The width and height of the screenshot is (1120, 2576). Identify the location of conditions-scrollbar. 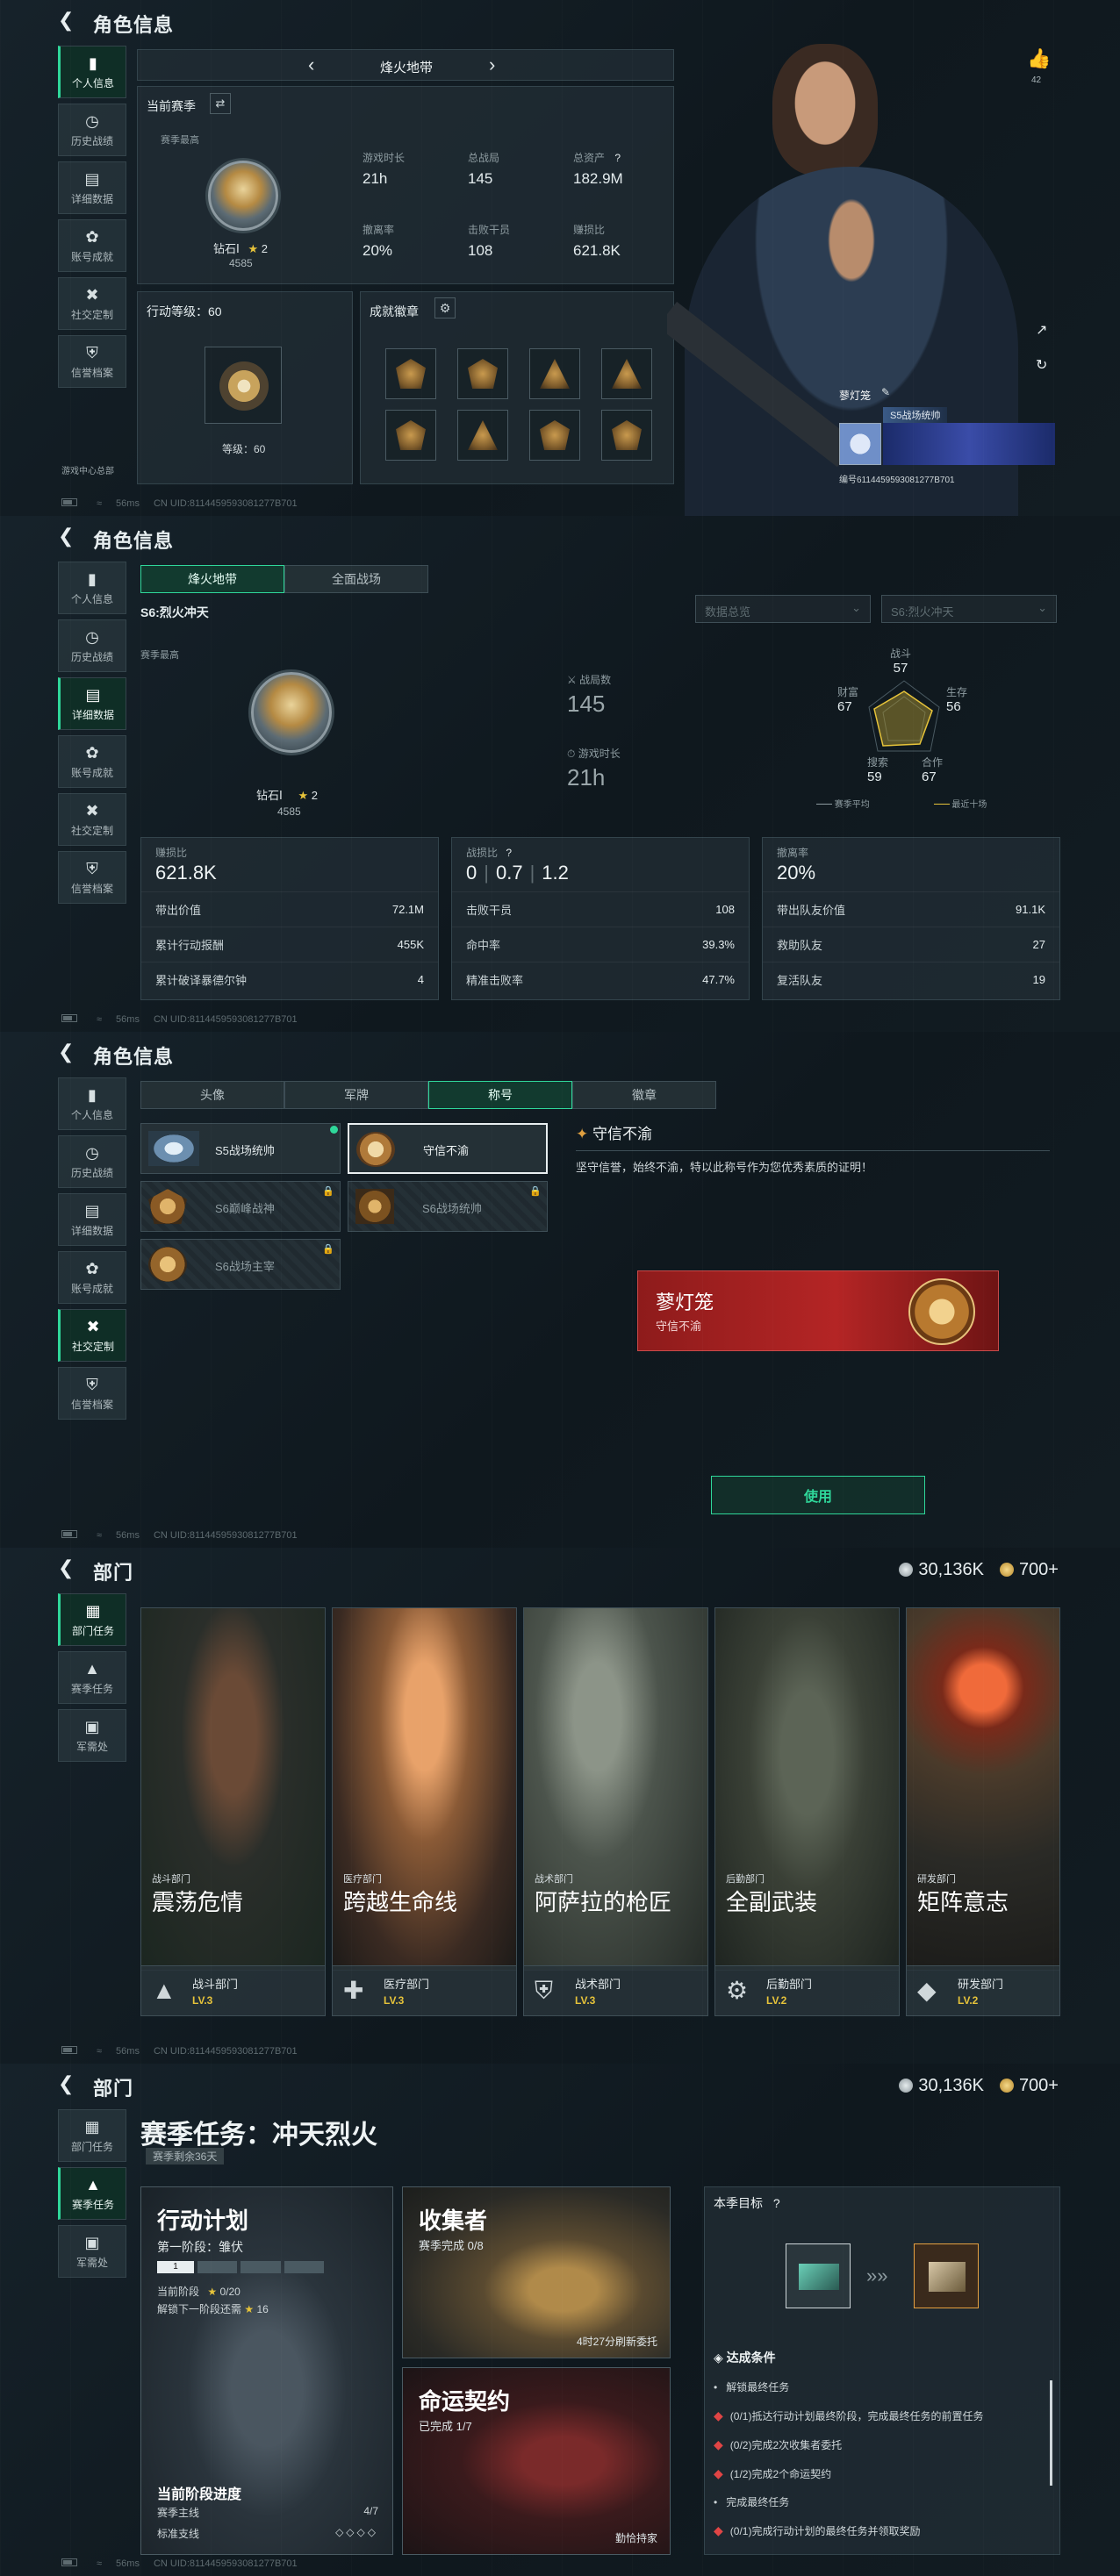
(1051, 2433).